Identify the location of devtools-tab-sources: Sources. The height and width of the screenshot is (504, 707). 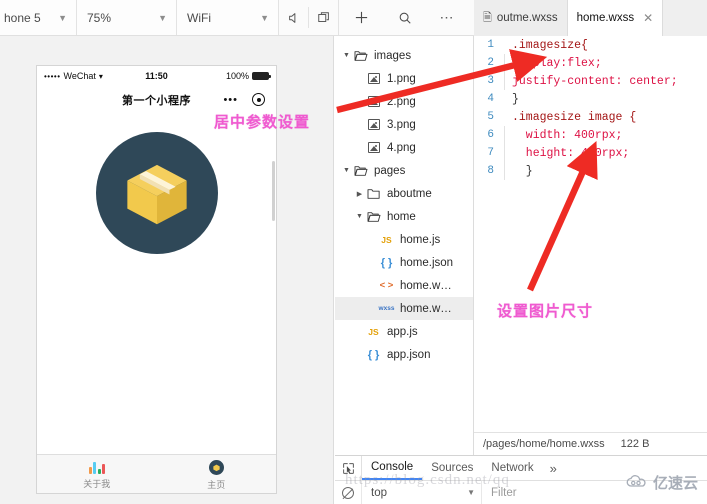
(452, 468).